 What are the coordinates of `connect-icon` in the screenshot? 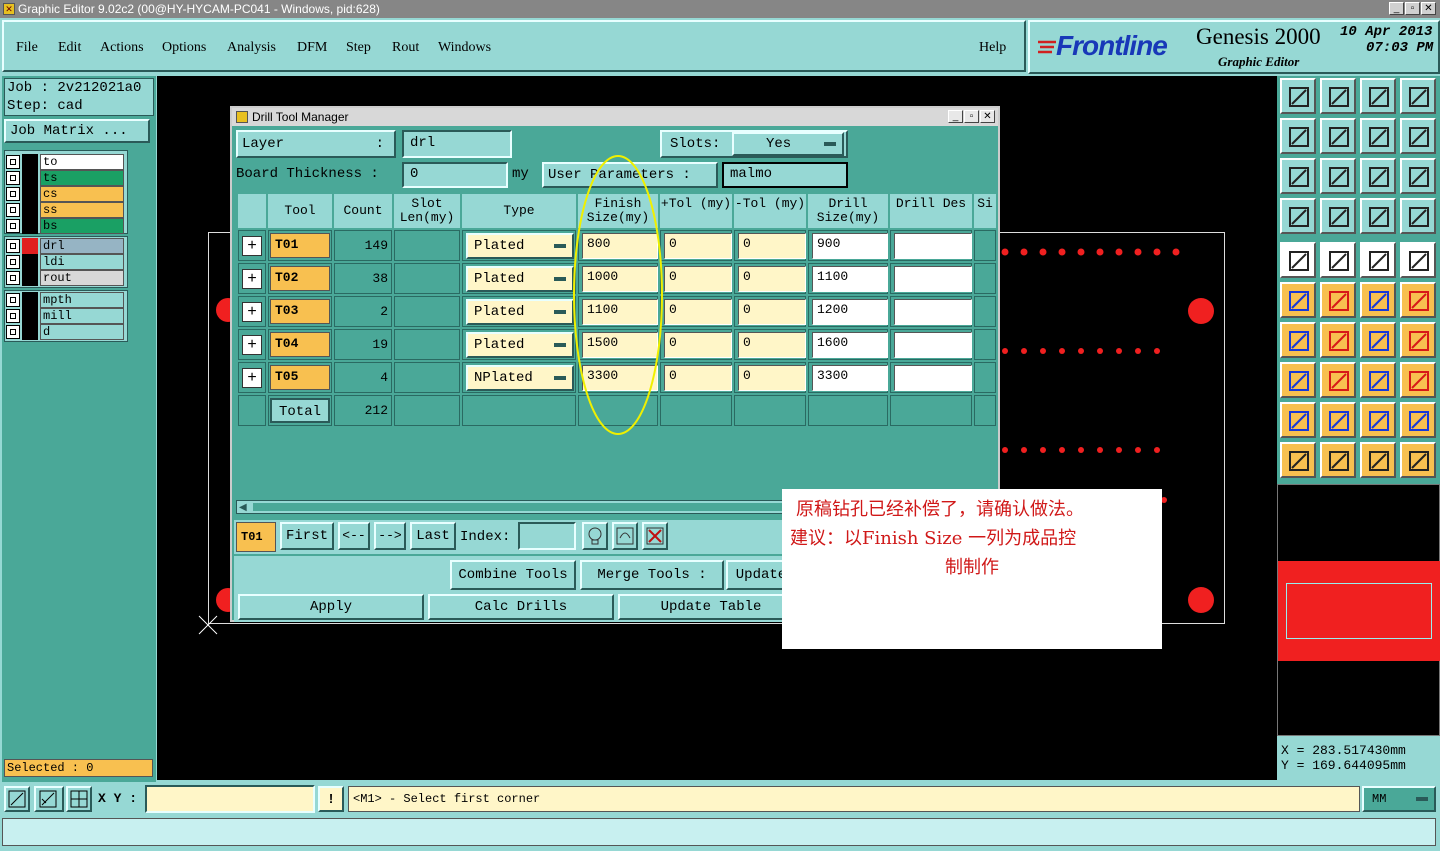 It's located at (1418, 216).